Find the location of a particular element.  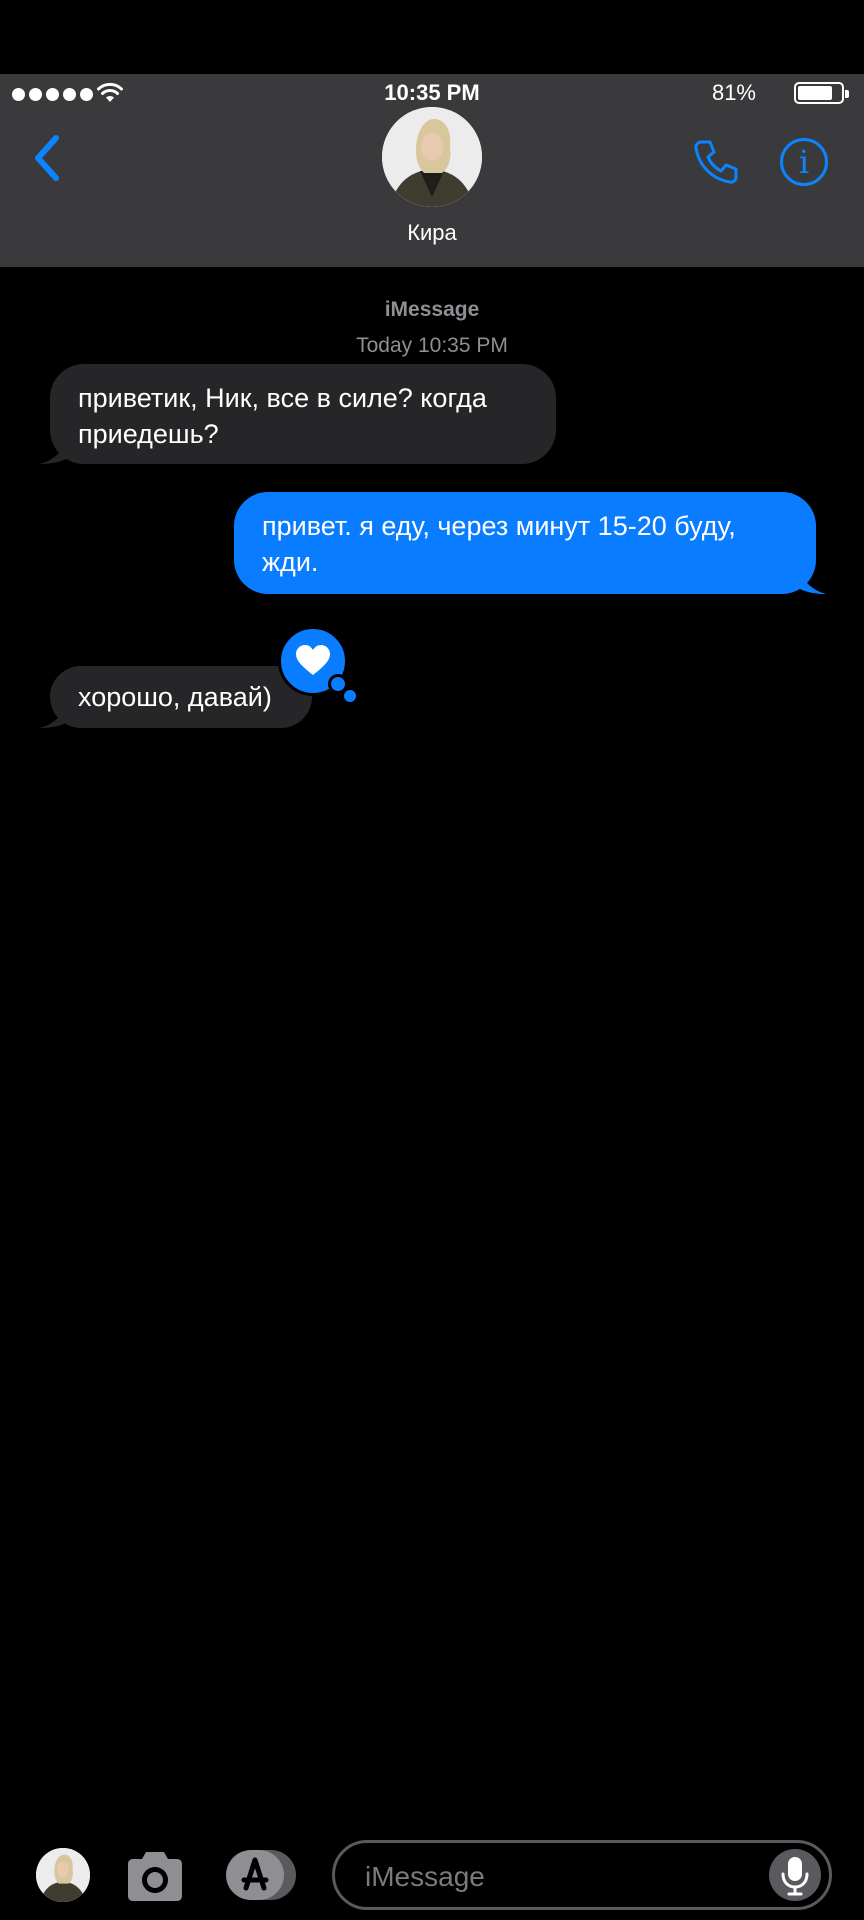

camera-icon is located at coordinates (155, 1876).